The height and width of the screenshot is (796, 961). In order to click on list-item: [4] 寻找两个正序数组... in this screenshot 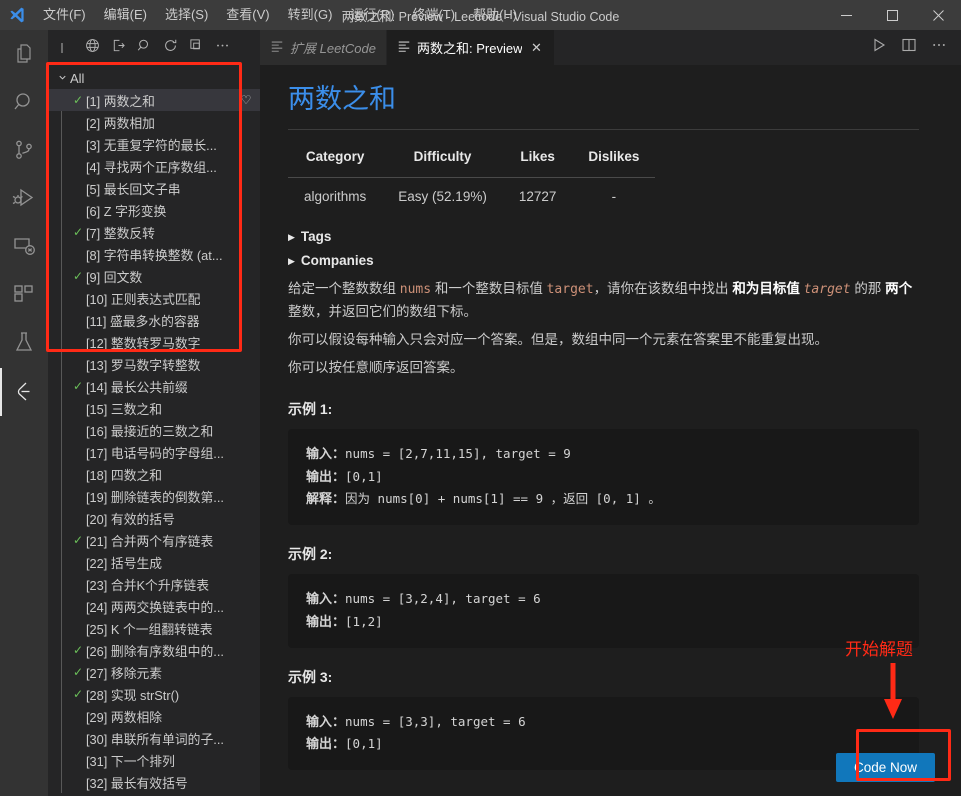, I will do `click(154, 166)`.